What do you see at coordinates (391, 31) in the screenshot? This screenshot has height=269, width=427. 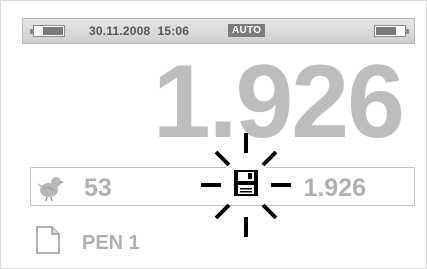 I see `battery-right-icon` at bounding box center [391, 31].